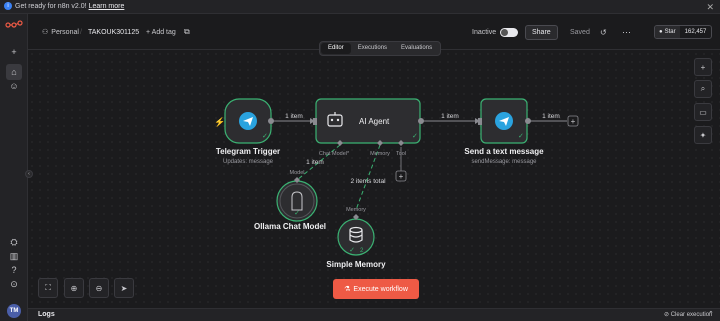 The image size is (720, 321). Describe the element at coordinates (334, 154) in the screenshot. I see `port-label-chat-model: Chat Model*` at that location.